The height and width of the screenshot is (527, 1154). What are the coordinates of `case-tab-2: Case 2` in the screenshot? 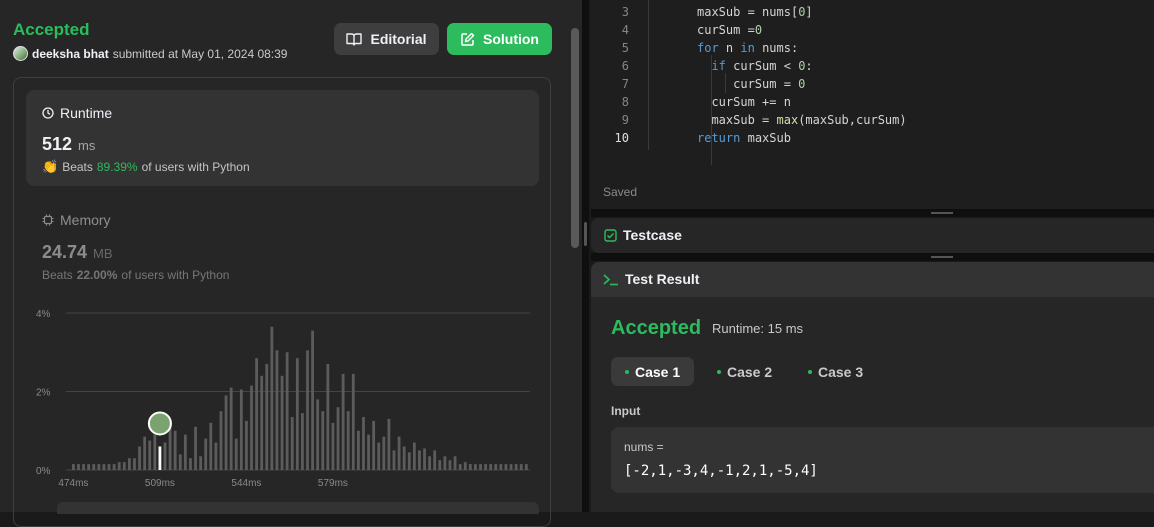 It's located at (744, 371).